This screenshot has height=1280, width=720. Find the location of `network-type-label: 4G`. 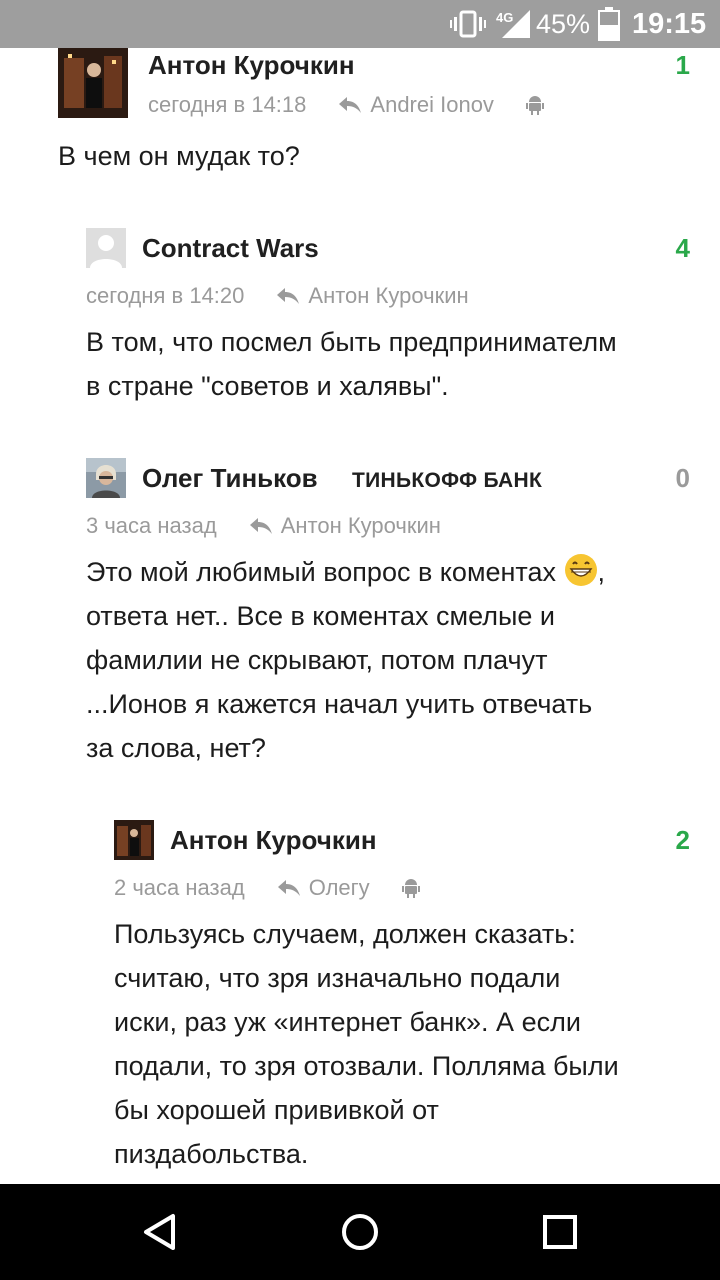

network-type-label: 4G is located at coordinates (504, 17).